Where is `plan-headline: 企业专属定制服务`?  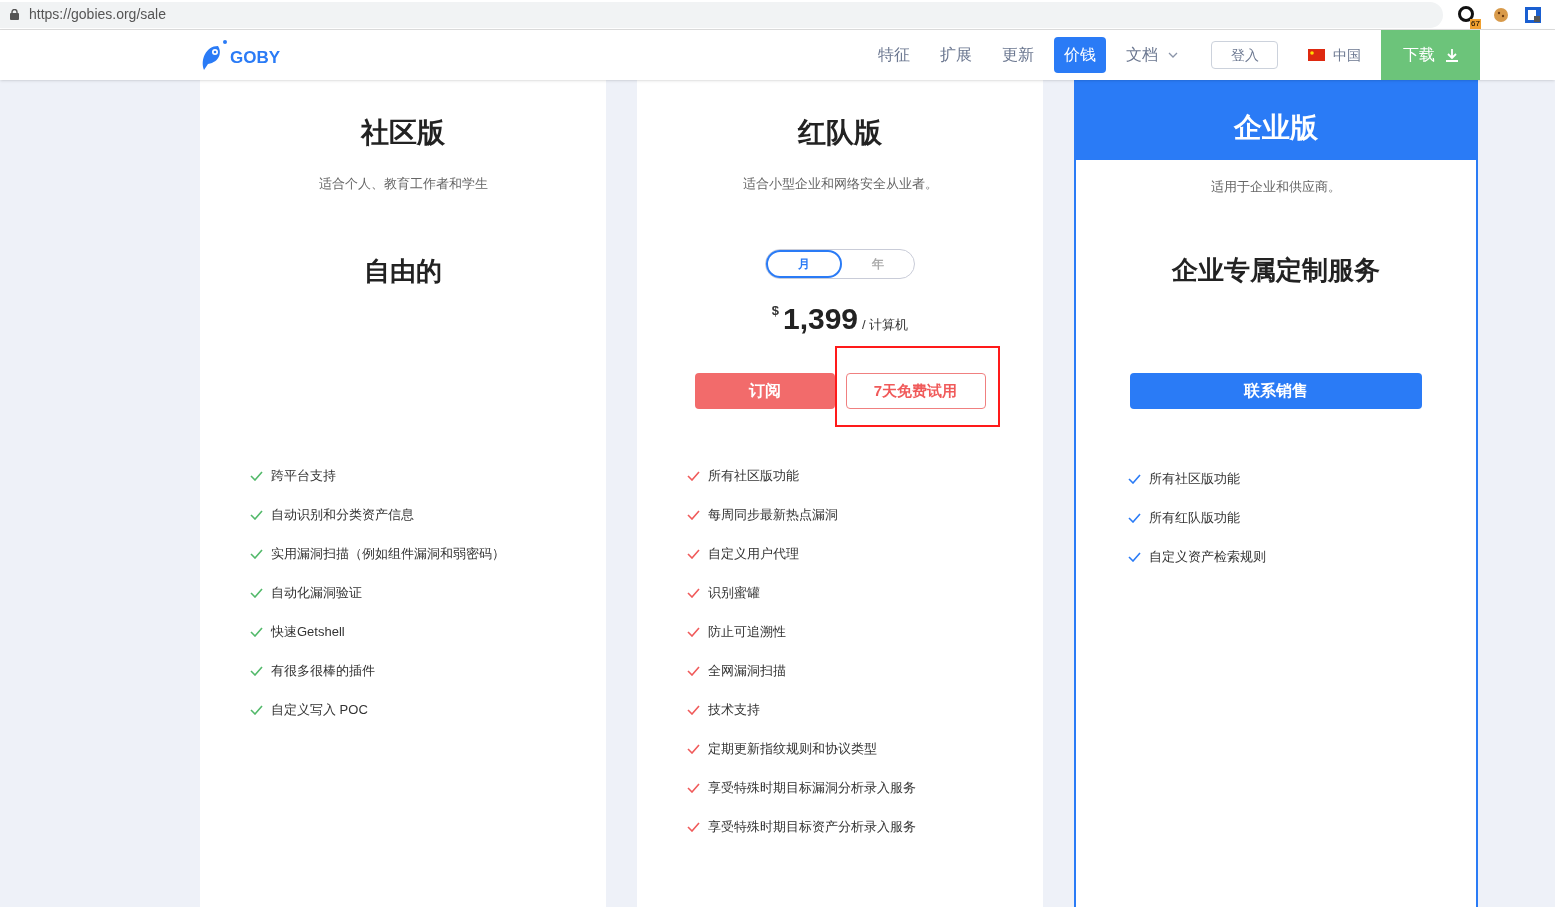 plan-headline: 企业专属定制服务 is located at coordinates (1276, 270).